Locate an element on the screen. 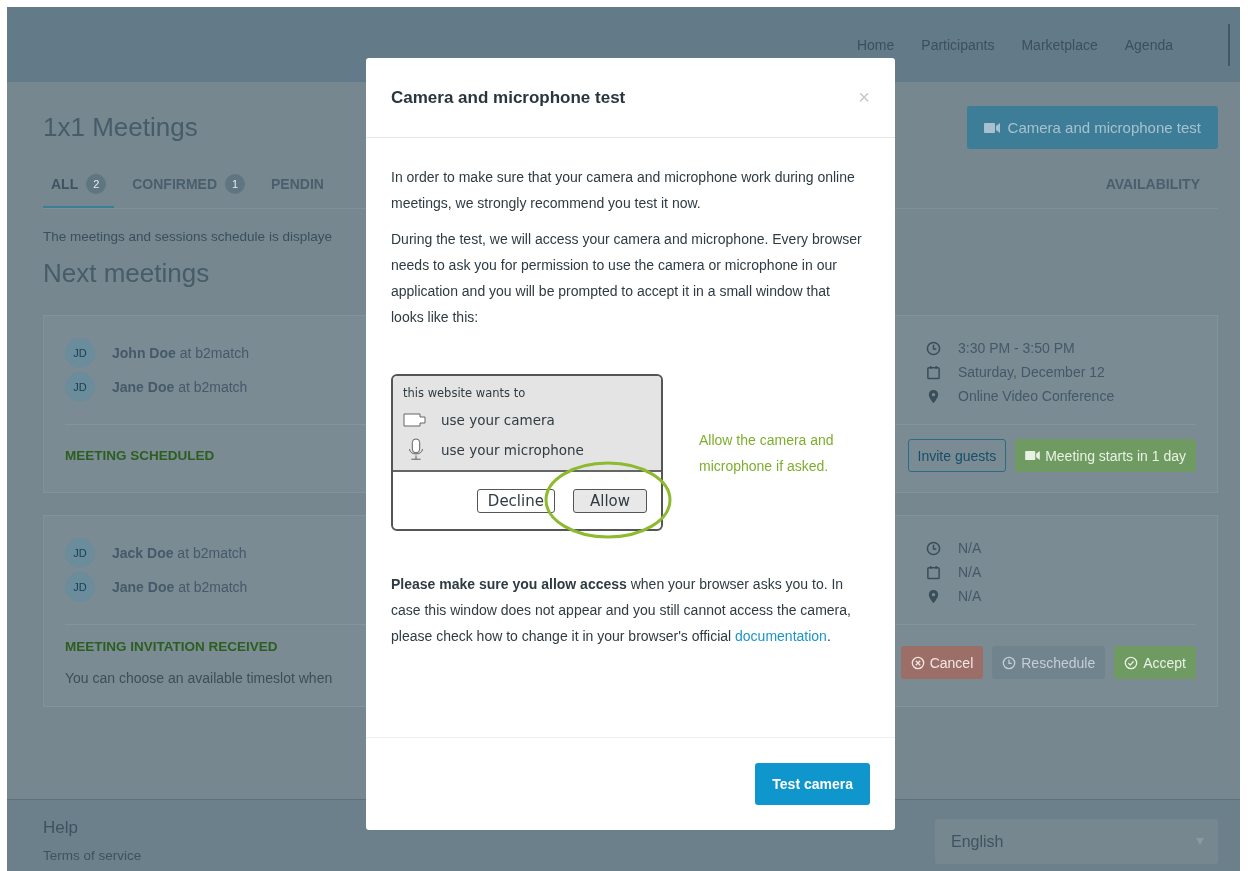 This screenshot has width=1252, height=871. meeting-note: You can choose an available timeslot when is located at coordinates (199, 678).